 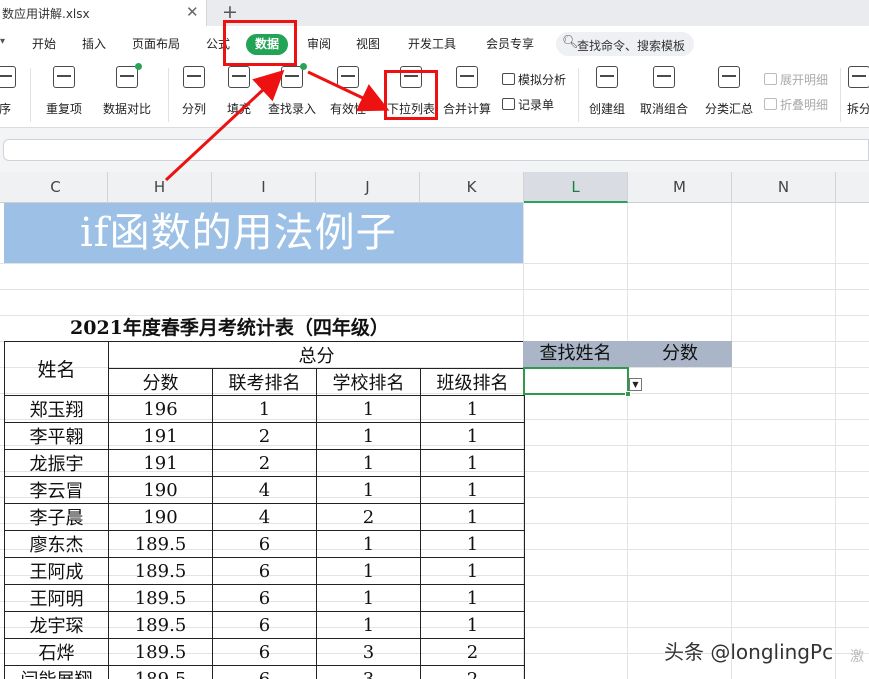 What do you see at coordinates (56, 672) in the screenshot?
I see `student-name-cell: 闫能展翔` at bounding box center [56, 672].